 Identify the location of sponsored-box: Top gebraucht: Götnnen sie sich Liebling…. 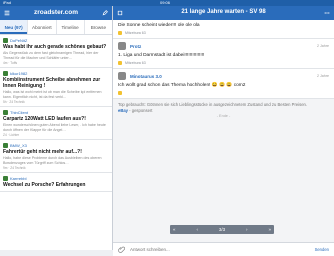
(223, 111).